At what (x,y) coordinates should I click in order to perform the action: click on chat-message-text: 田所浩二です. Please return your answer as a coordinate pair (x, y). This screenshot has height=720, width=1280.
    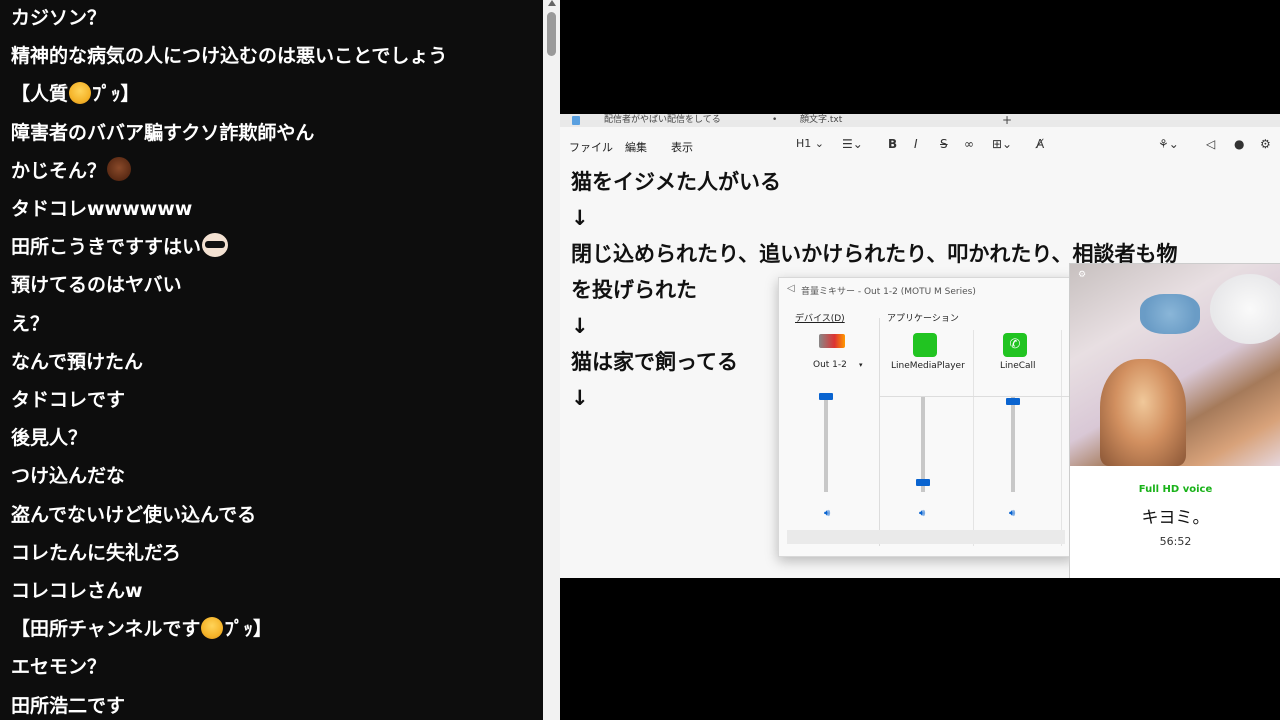
    Looking at the image, I should click on (68, 705).